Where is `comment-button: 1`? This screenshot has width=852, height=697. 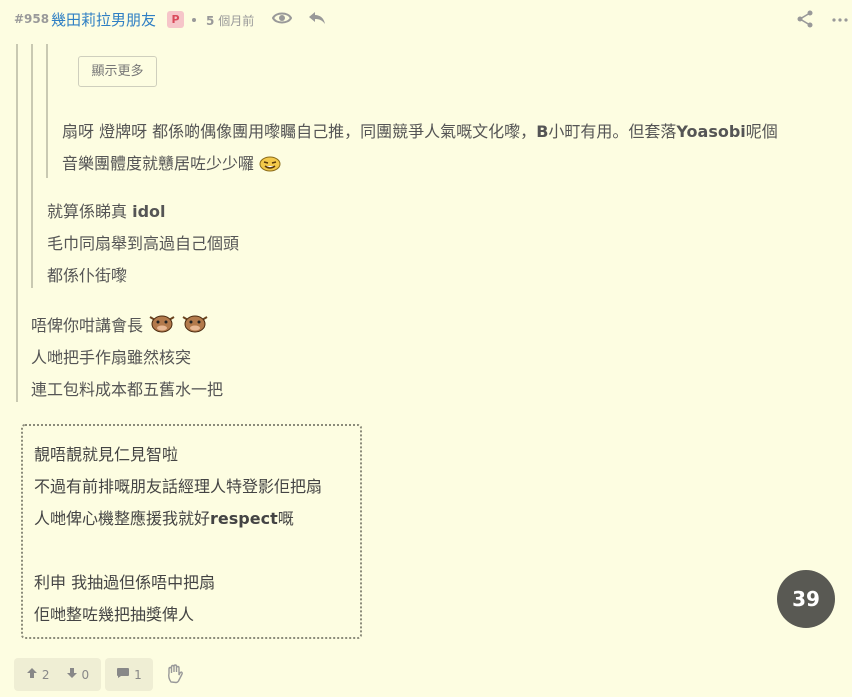 comment-button: 1 is located at coordinates (129, 674).